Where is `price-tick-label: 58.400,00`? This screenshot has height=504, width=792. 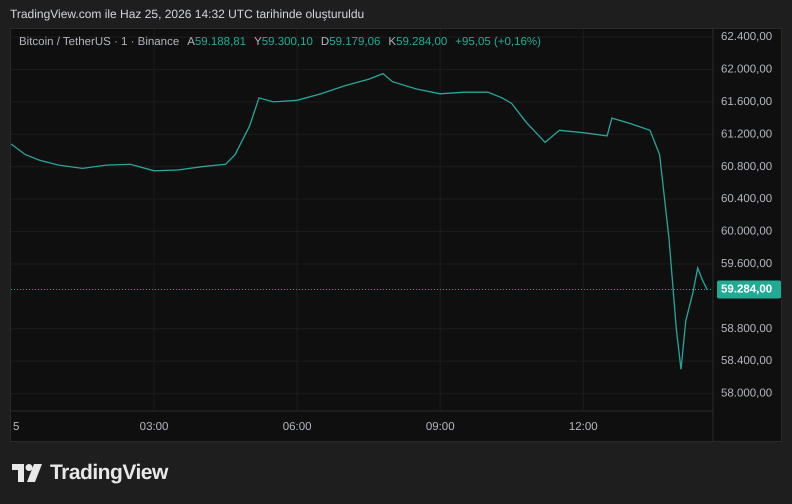
price-tick-label: 58.400,00 is located at coordinates (746, 361).